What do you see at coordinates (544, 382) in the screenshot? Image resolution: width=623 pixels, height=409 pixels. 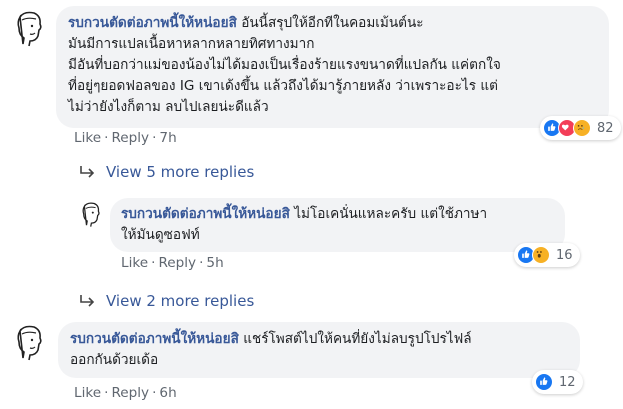 I see `like-icon` at bounding box center [544, 382].